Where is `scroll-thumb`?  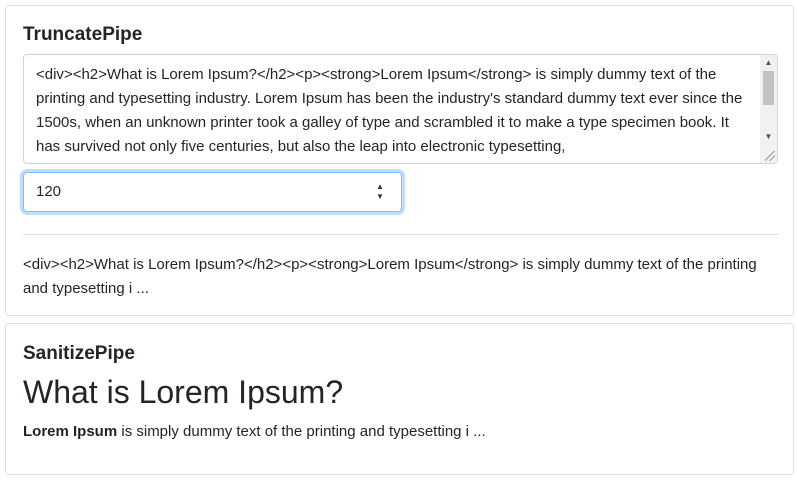 scroll-thumb is located at coordinates (768, 88).